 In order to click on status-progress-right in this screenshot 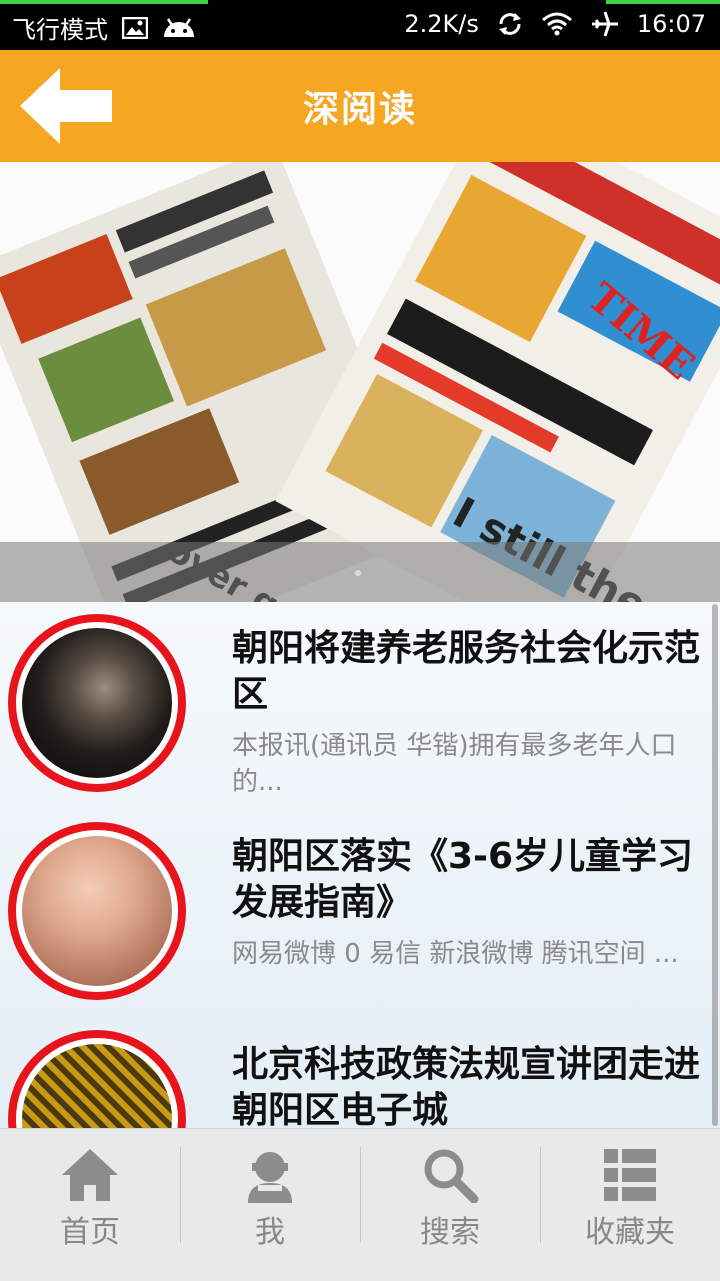, I will do `click(663, 2)`.